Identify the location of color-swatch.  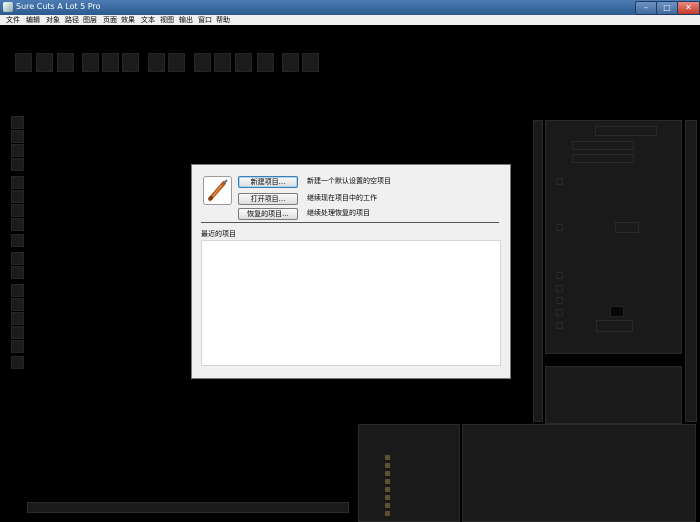
(617, 311).